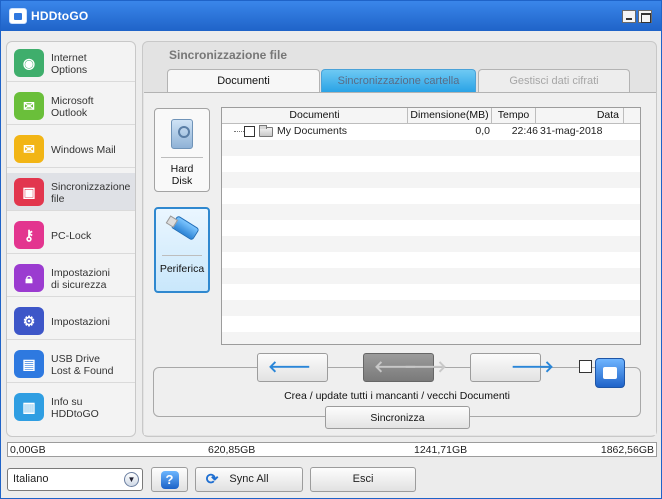 This screenshot has height=499, width=662. What do you see at coordinates (629, 16) in the screenshot?
I see `minimize-button` at bounding box center [629, 16].